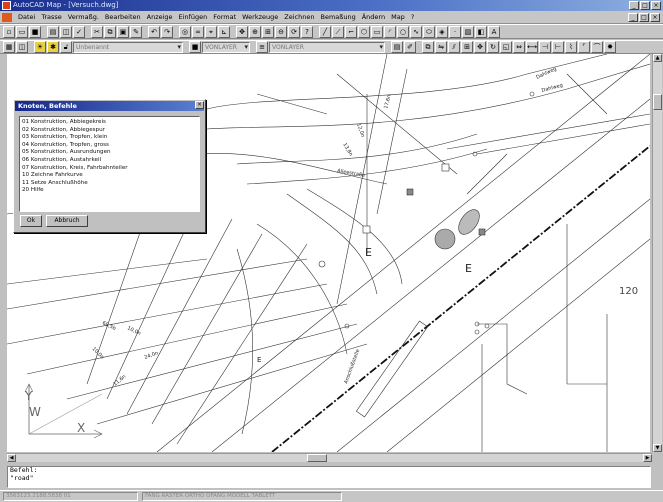  What do you see at coordinates (610, 47) in the screenshot?
I see `explode-icon: ✸` at bounding box center [610, 47].